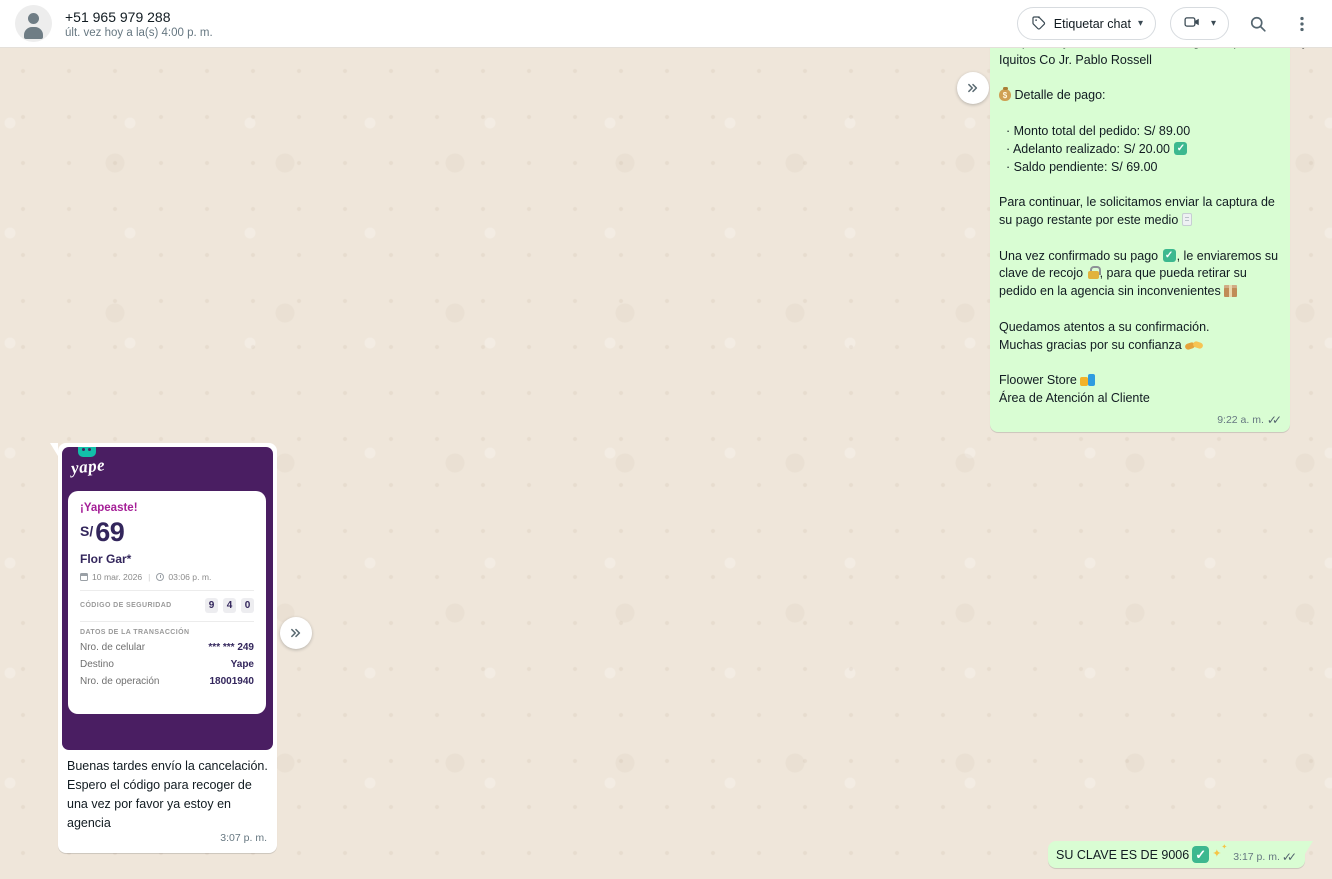 Image resolution: width=1332 pixels, height=879 pixels. I want to click on row-label: Destino, so click(97, 664).